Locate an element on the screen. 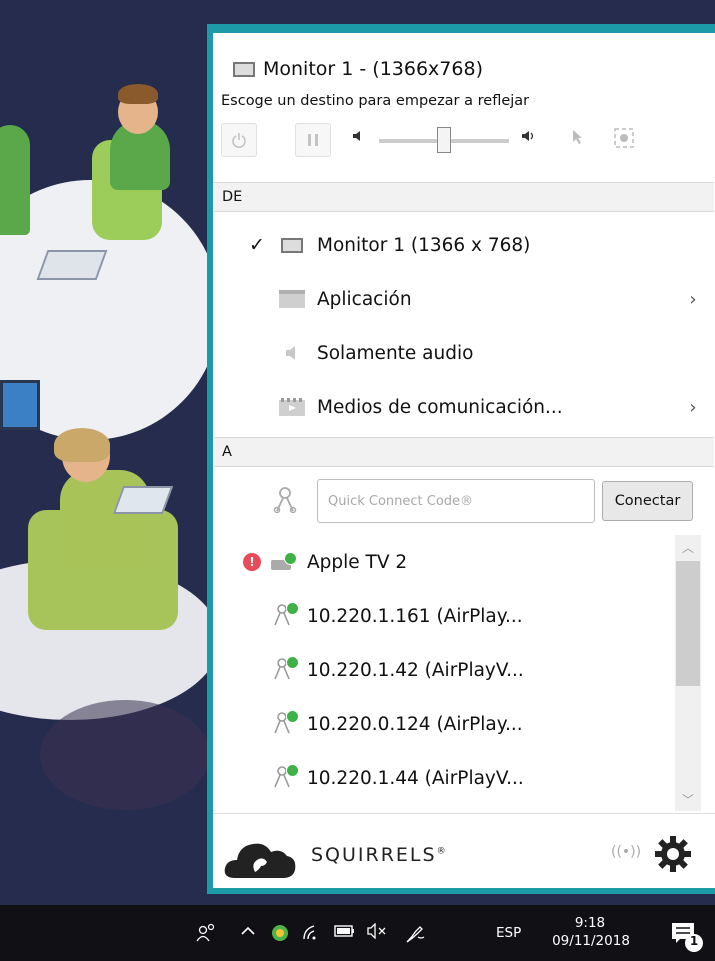 Image resolution: width=715 pixels, height=961 pixels. gear-icon is located at coordinates (673, 854).